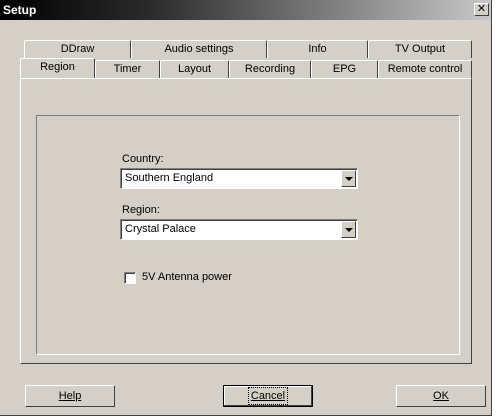 Image resolution: width=496 pixels, height=418 pixels. I want to click on tab-tv-output: TV Output, so click(420, 49).